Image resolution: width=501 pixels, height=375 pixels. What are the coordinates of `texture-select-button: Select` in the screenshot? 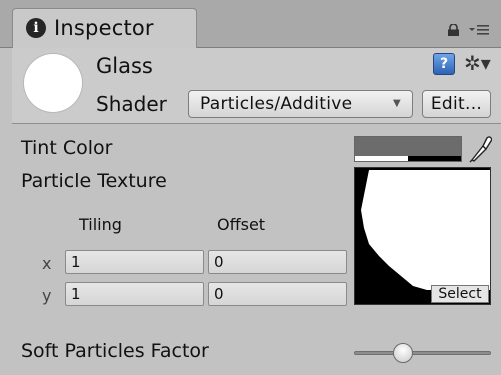 It's located at (460, 294).